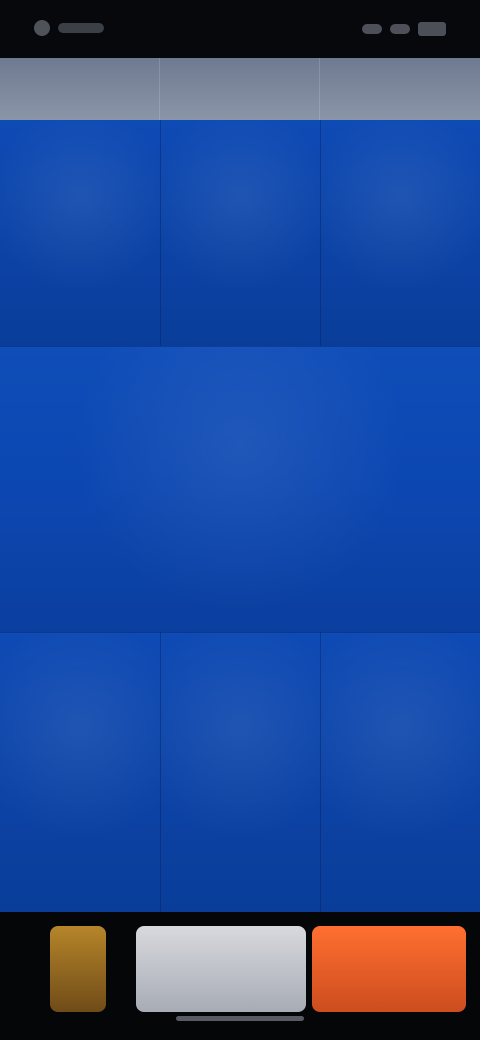 The height and width of the screenshot is (1040, 480). Describe the element at coordinates (400, 233) in the screenshot. I see `tile-top-right` at that location.